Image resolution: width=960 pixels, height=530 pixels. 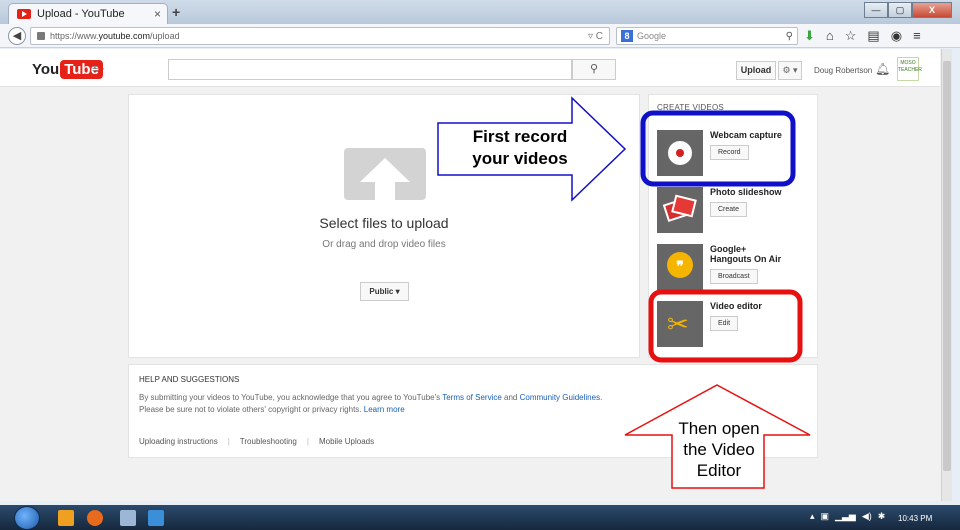 I want to click on start-button, so click(x=27, y=518).